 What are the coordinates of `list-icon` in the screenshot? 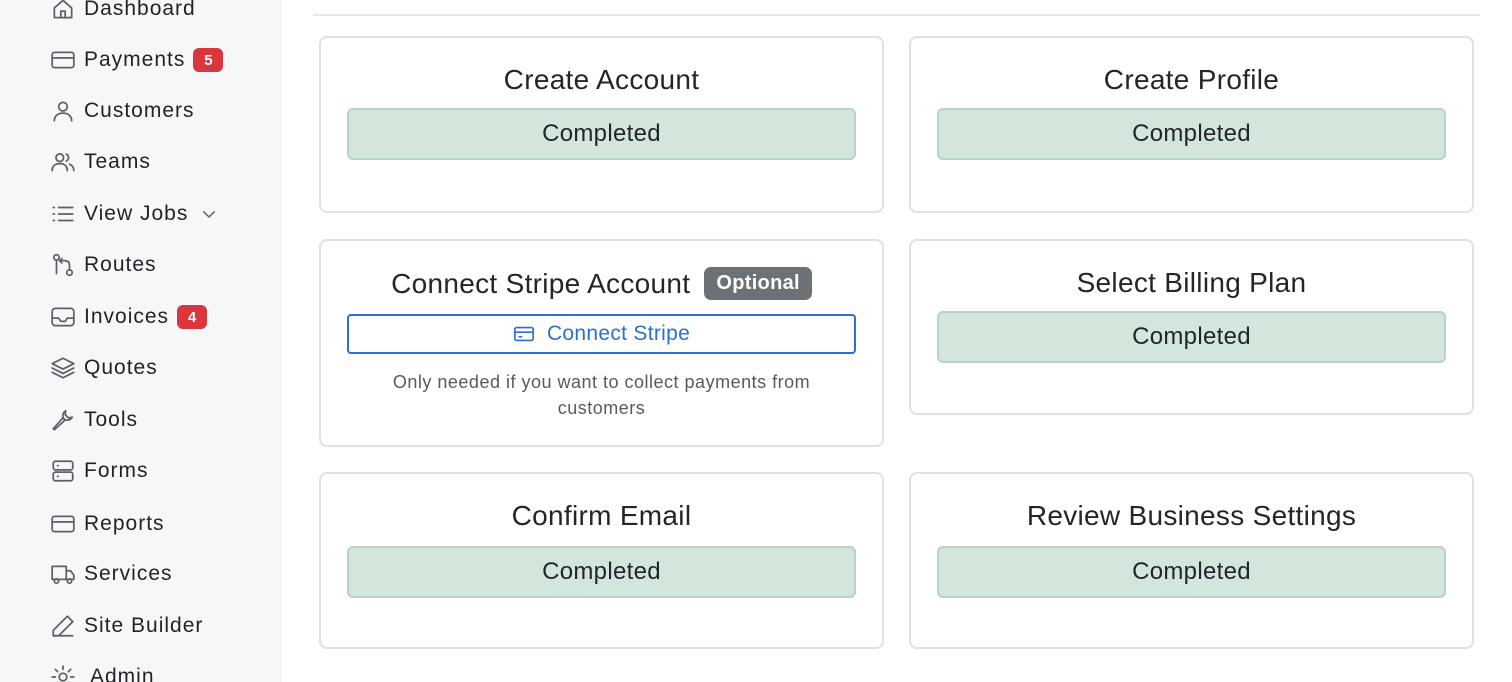 It's located at (64, 214).